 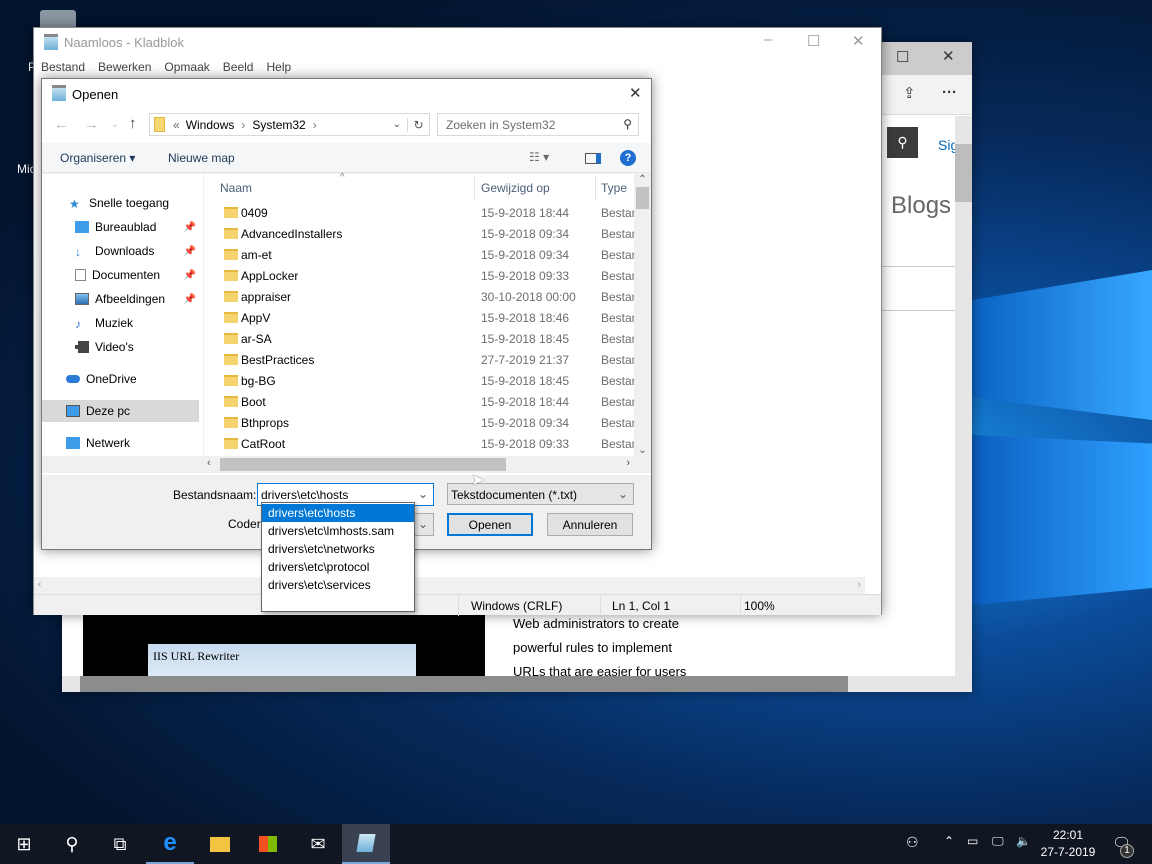 What do you see at coordinates (538, 124) in the screenshot?
I see `search-input: Zoeken in System32 ⚲` at bounding box center [538, 124].